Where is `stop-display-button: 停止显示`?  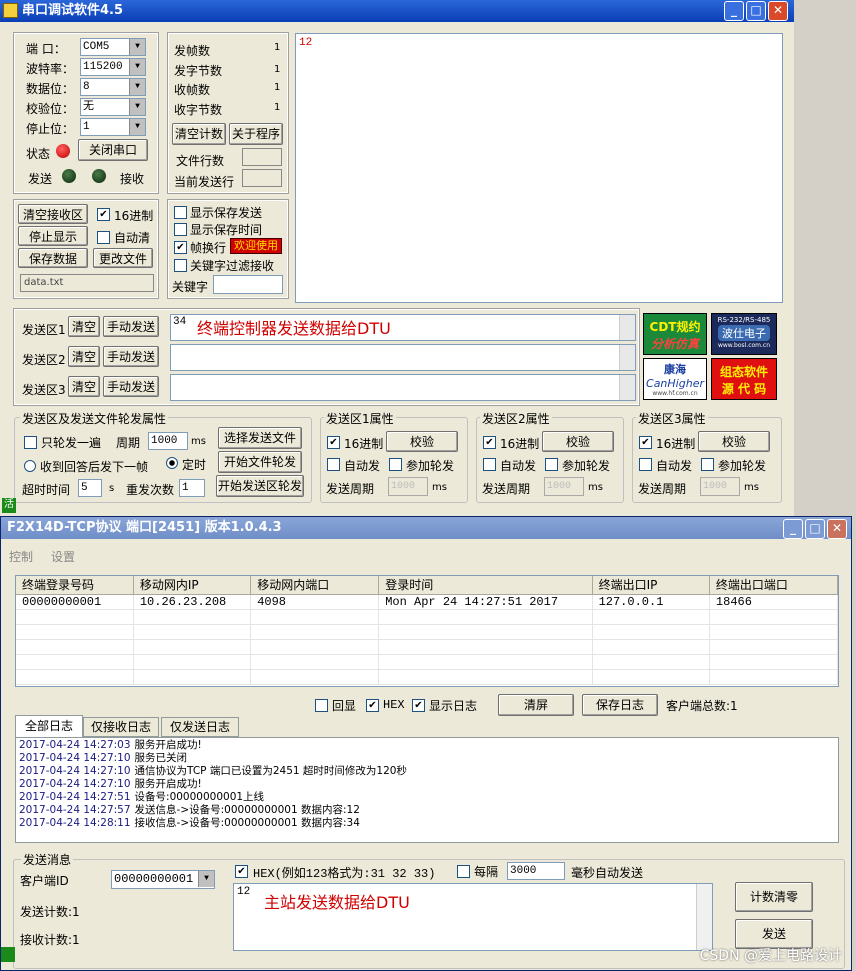 stop-display-button: 停止显示 is located at coordinates (53, 236).